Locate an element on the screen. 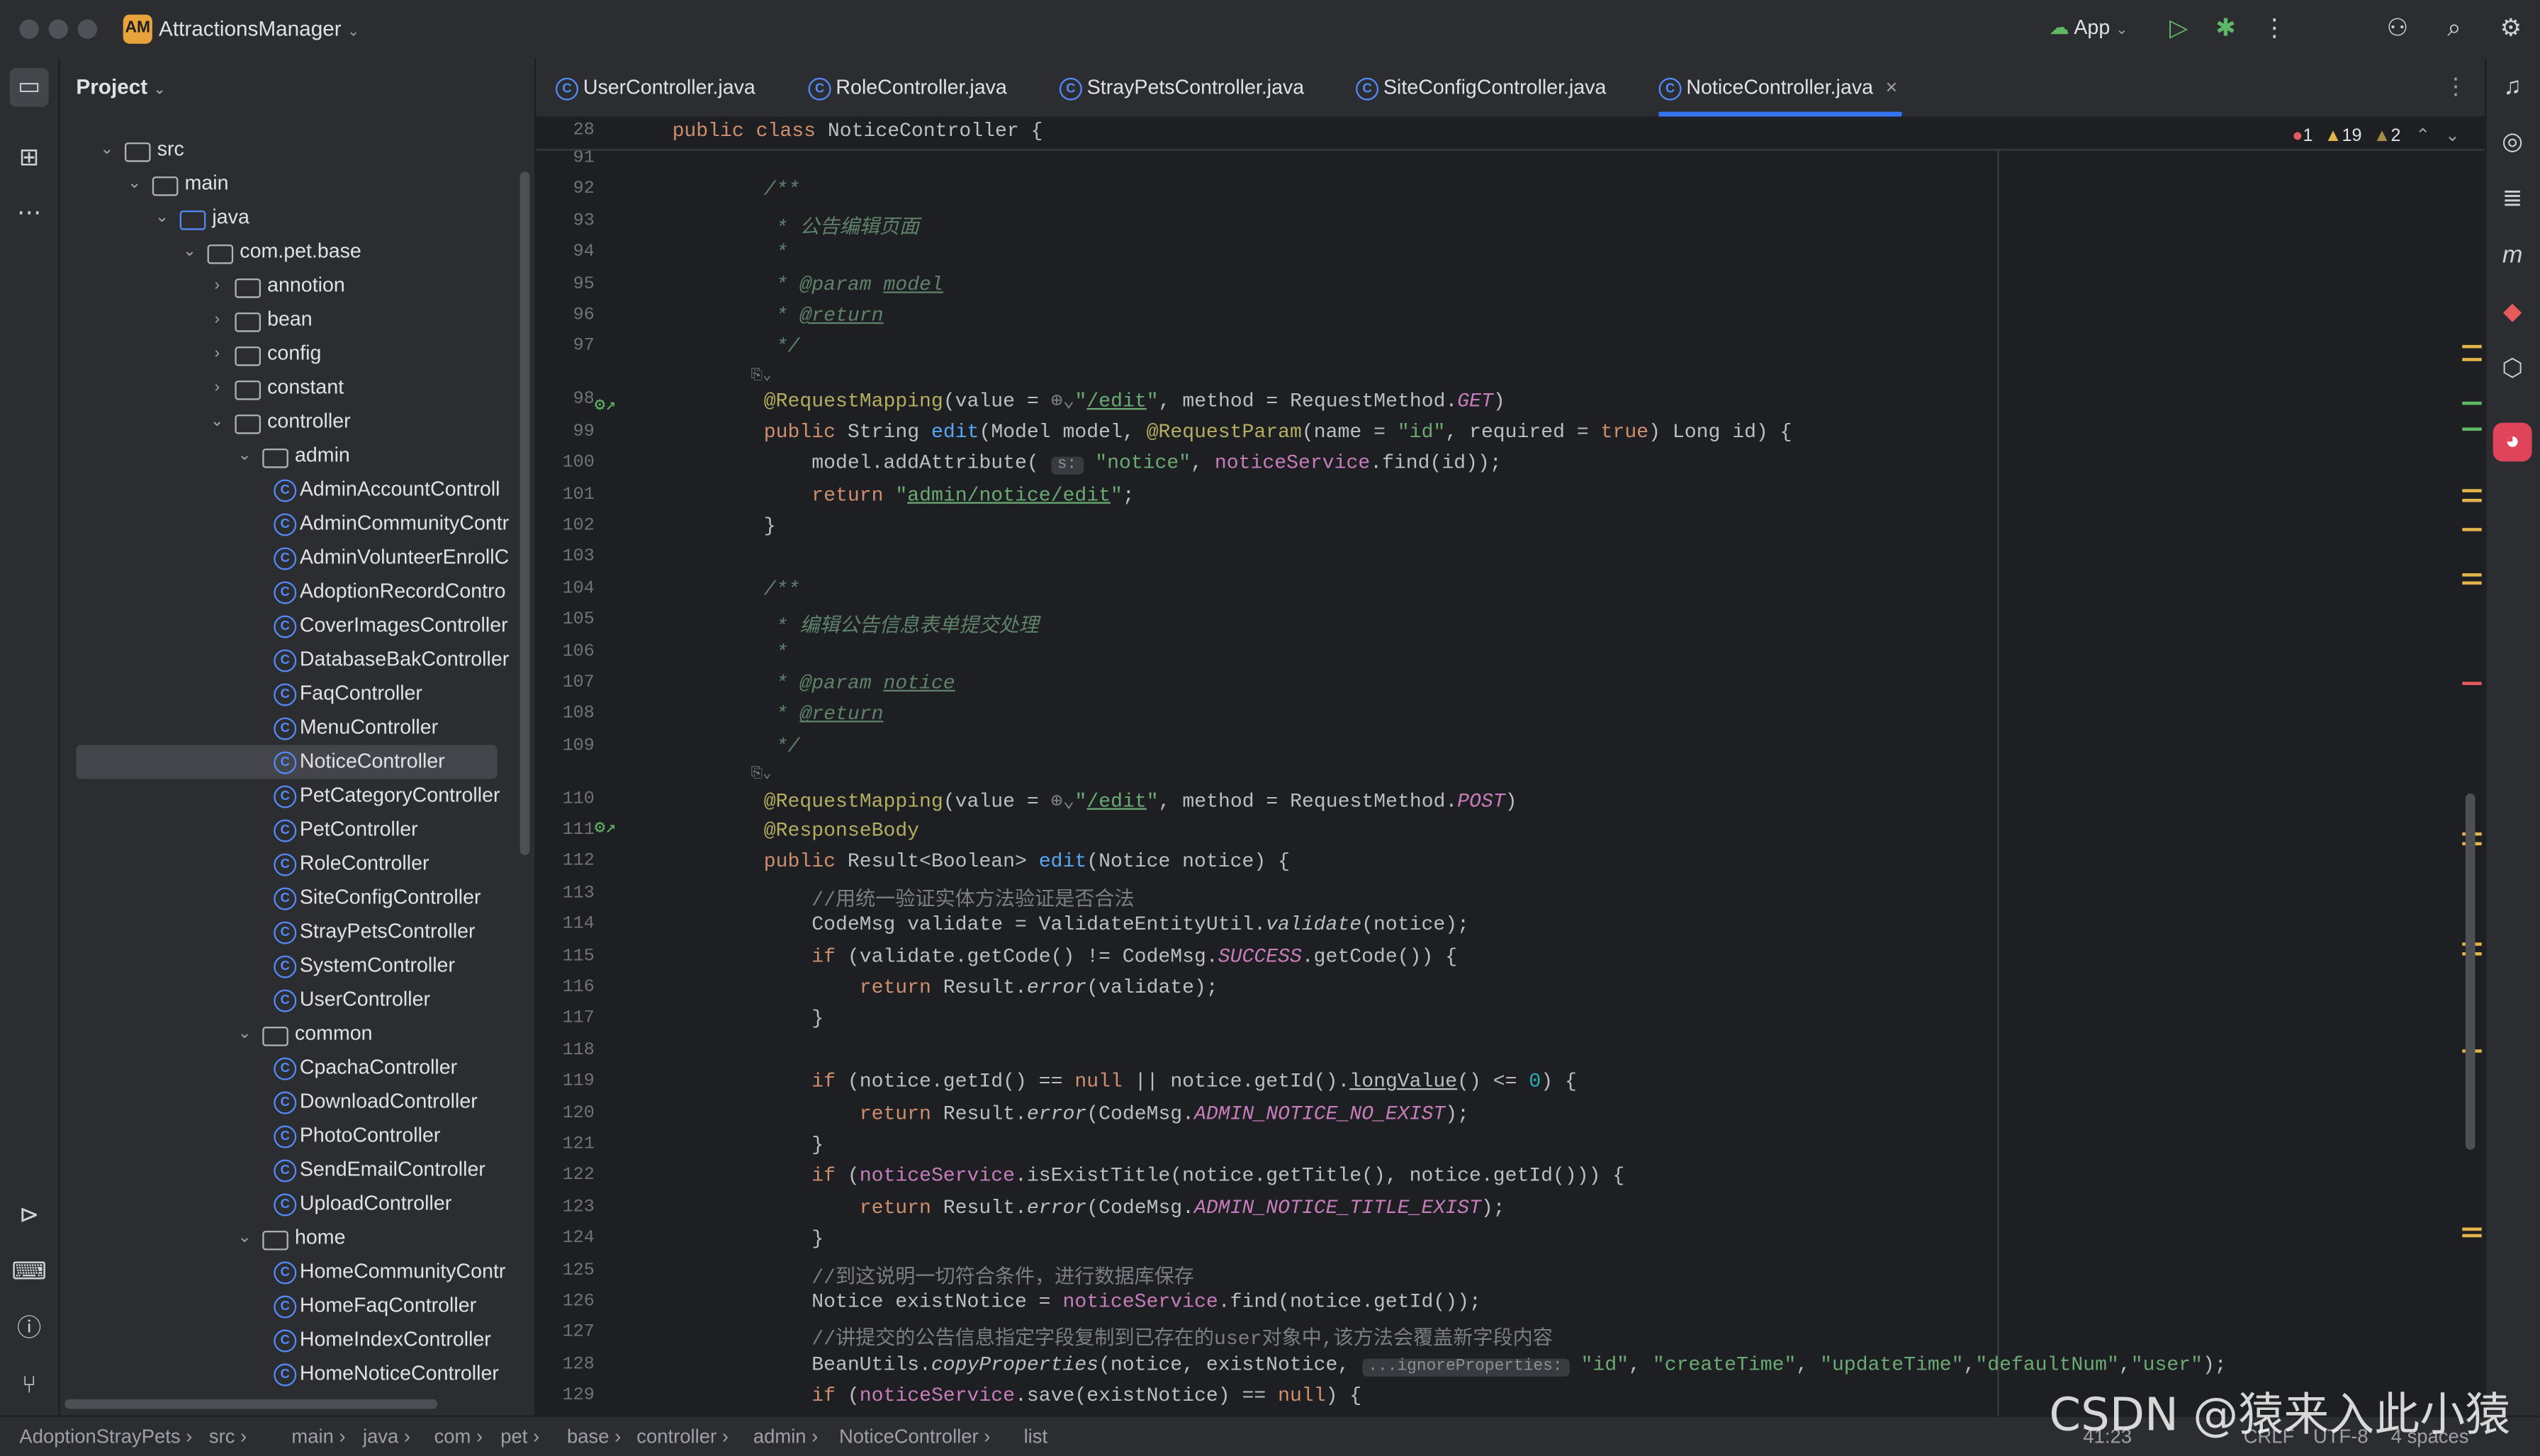 The image size is (2540, 1456). add-user-icon: ⚇ is located at coordinates (2397, 29).